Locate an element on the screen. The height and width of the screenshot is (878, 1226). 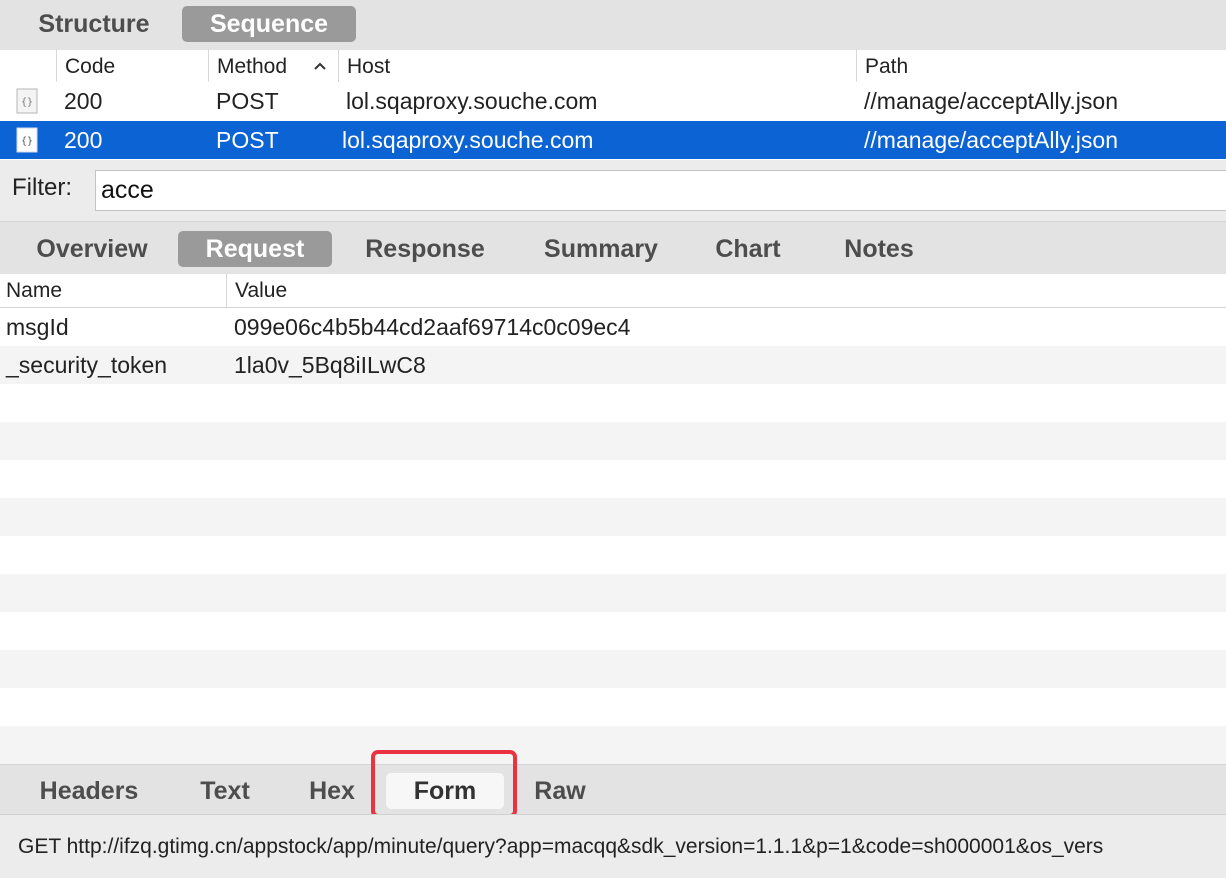
tab-response: Response is located at coordinates (425, 249).